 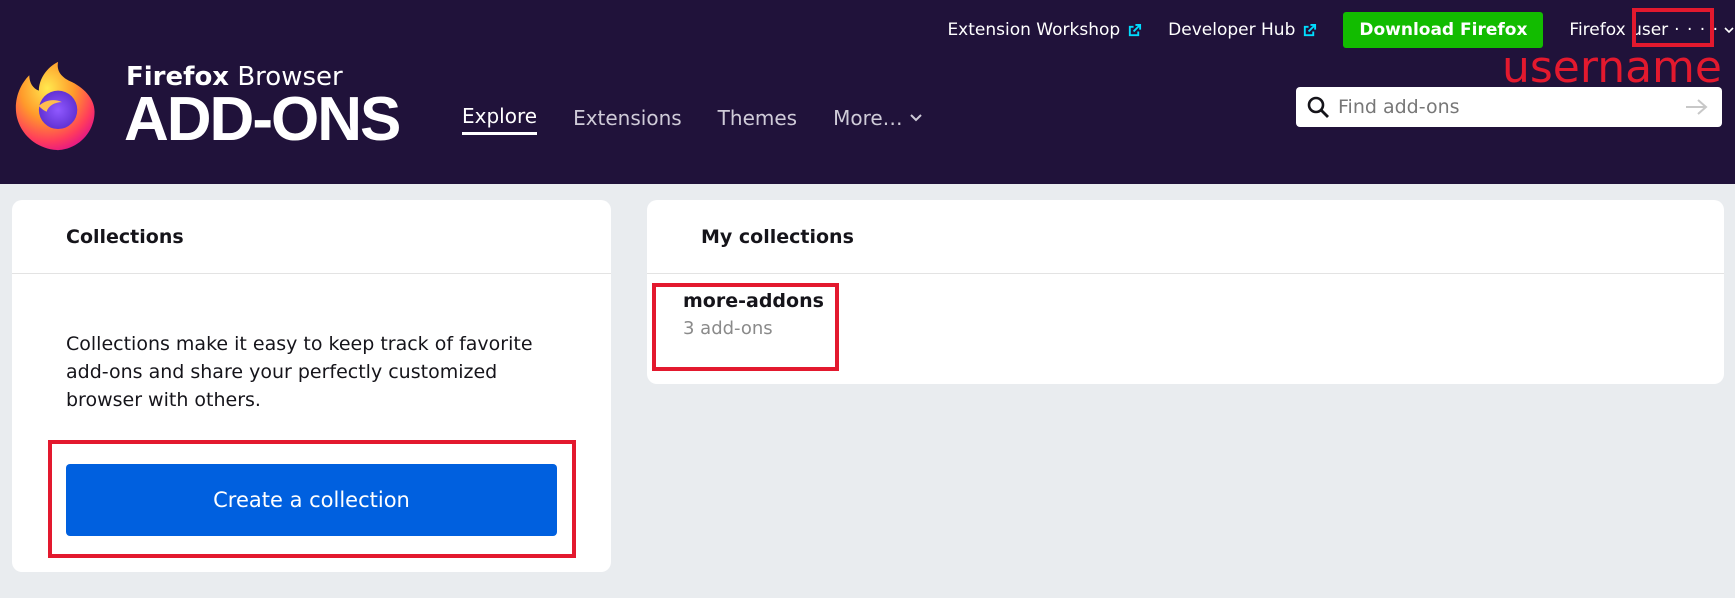 I want to click on developer-hub-label: Developer Hub, so click(x=1232, y=30).